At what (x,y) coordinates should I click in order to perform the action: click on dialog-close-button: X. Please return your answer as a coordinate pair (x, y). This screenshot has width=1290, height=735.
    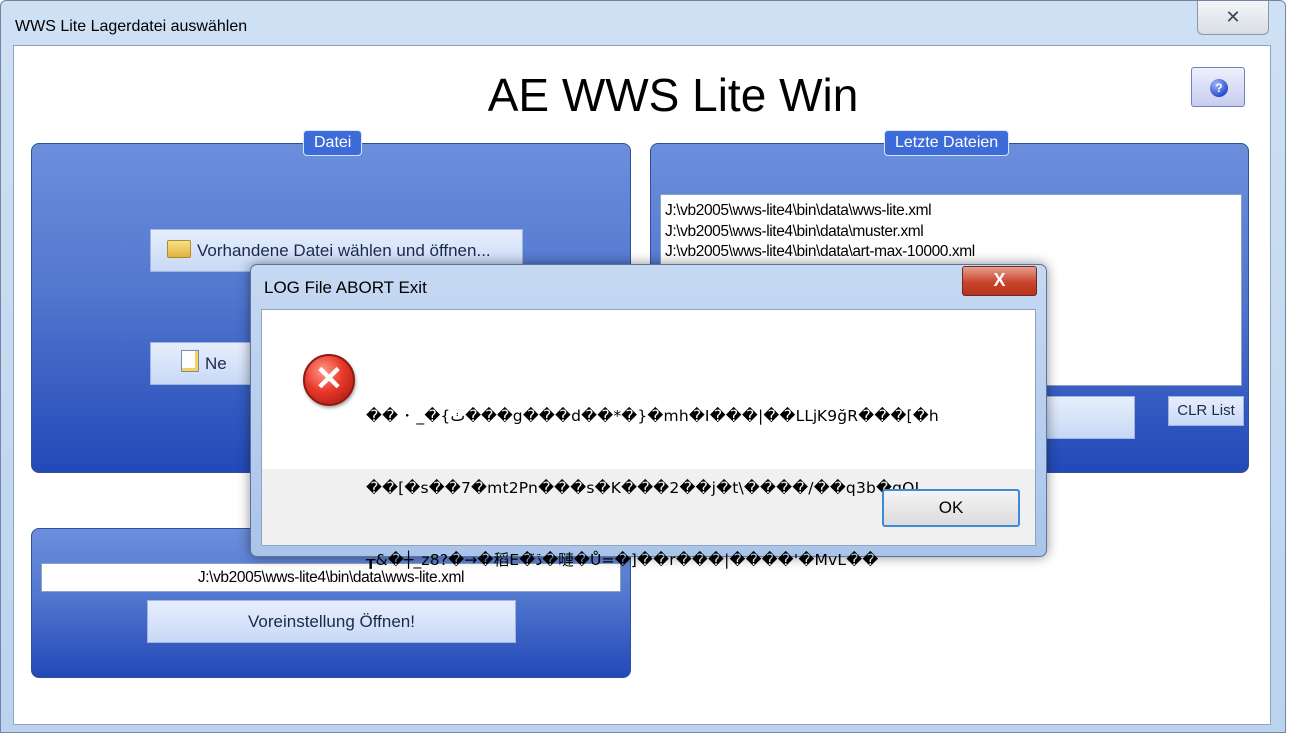
    Looking at the image, I should click on (999, 281).